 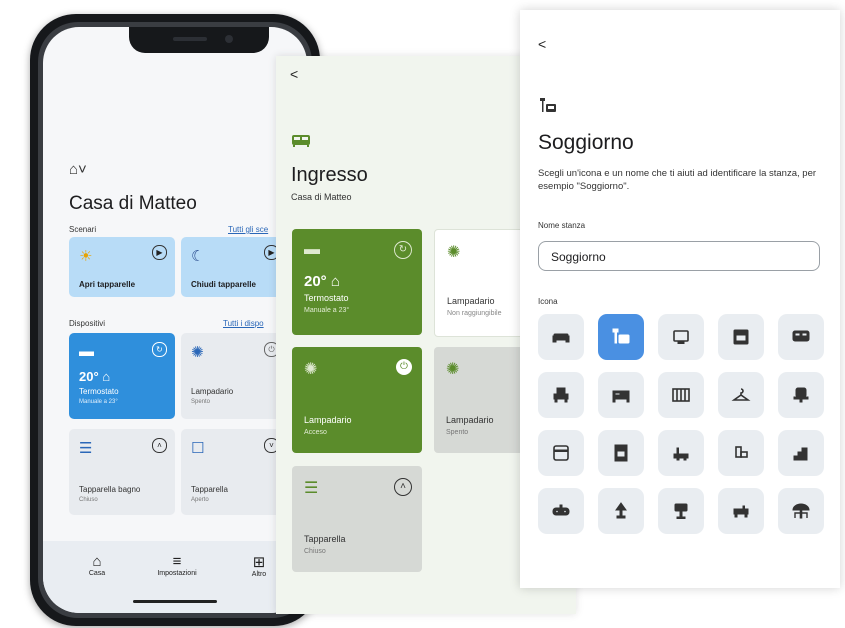 I want to click on microwave-icon, so click(x=561, y=453).